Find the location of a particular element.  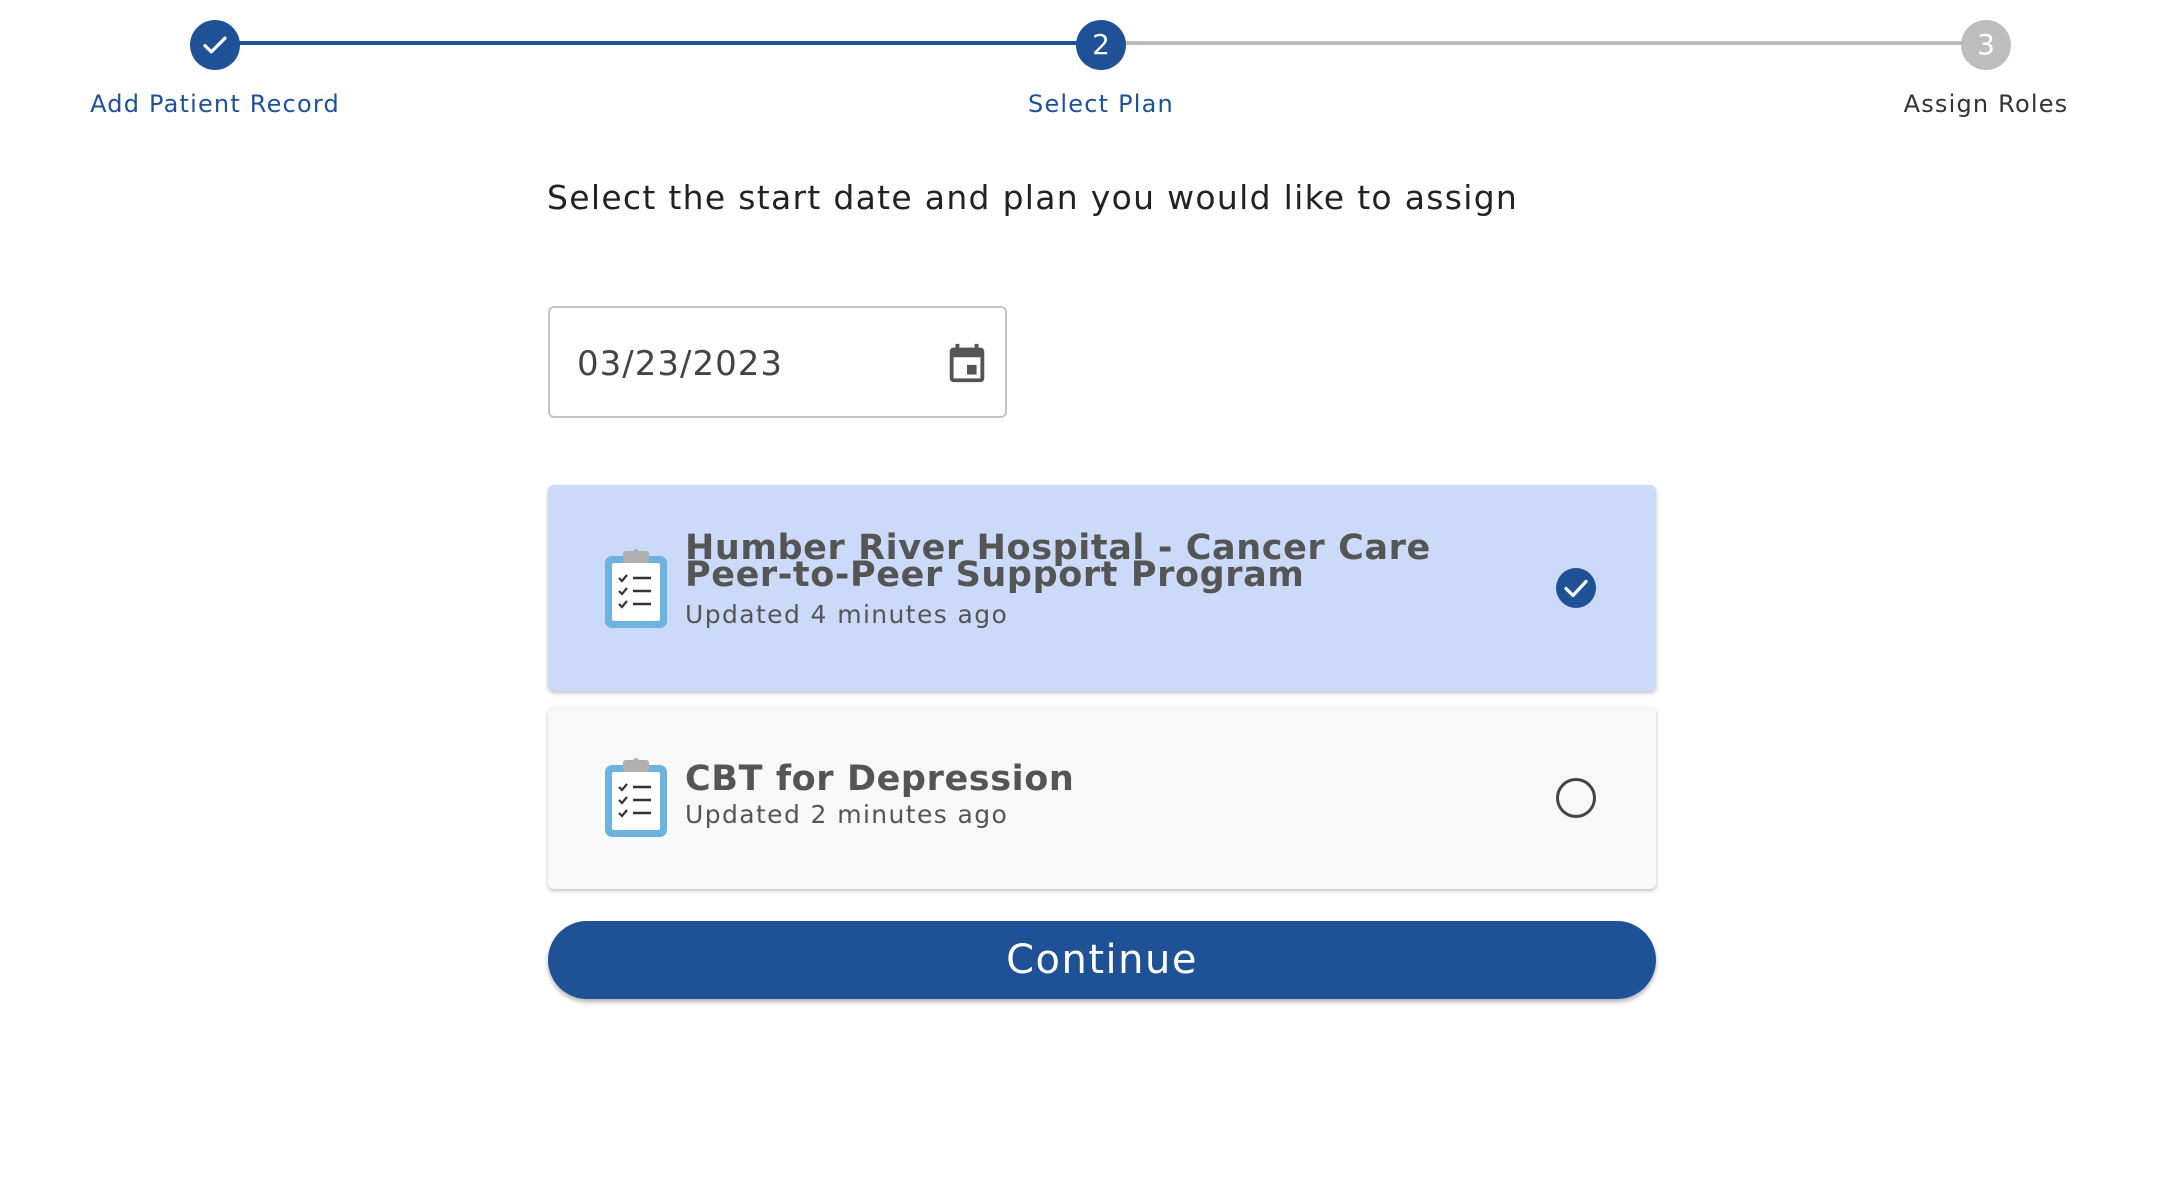

plan-card-cbt-depression: CBT for Depression Updated 2 minutes ago is located at coordinates (1102, 798).